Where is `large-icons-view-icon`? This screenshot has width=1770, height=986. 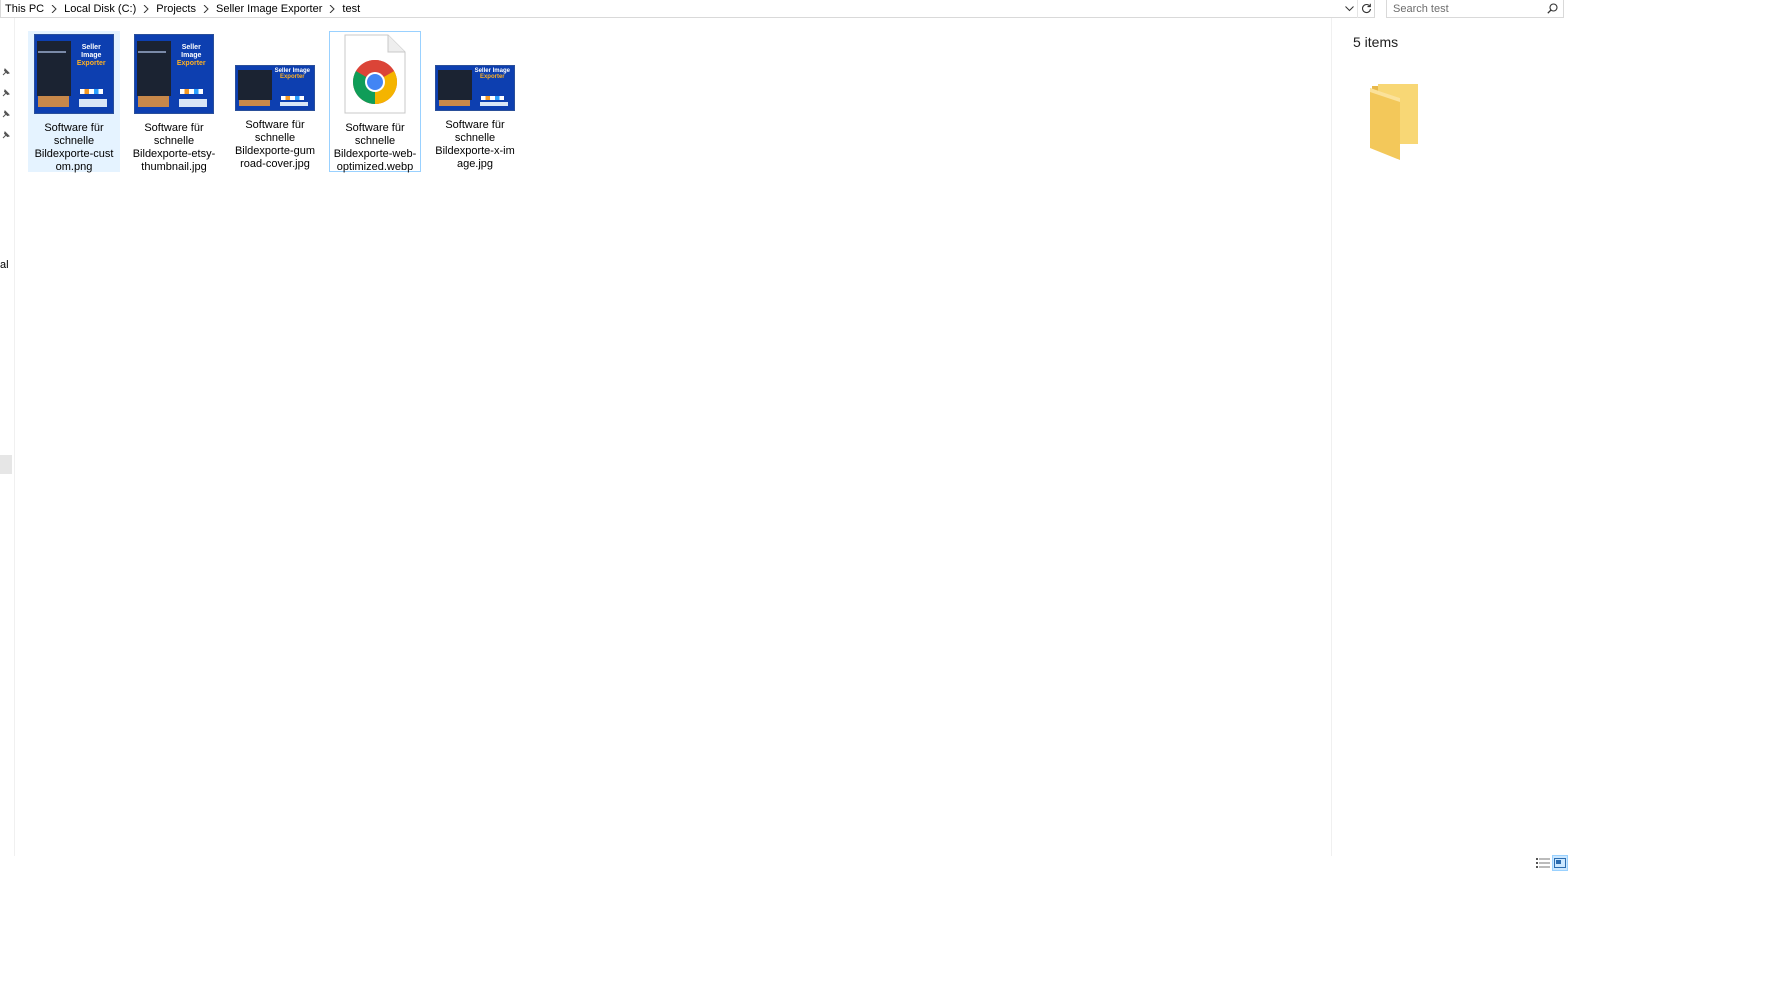
large-icons-view-icon is located at coordinates (1560, 863).